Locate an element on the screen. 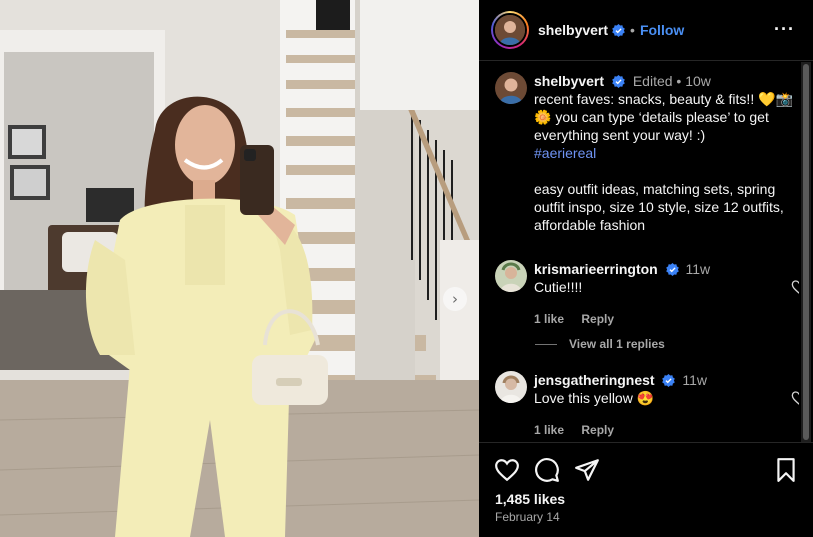 Image resolution: width=813 pixels, height=537 pixels. post-date: February 14 is located at coordinates (527, 517).